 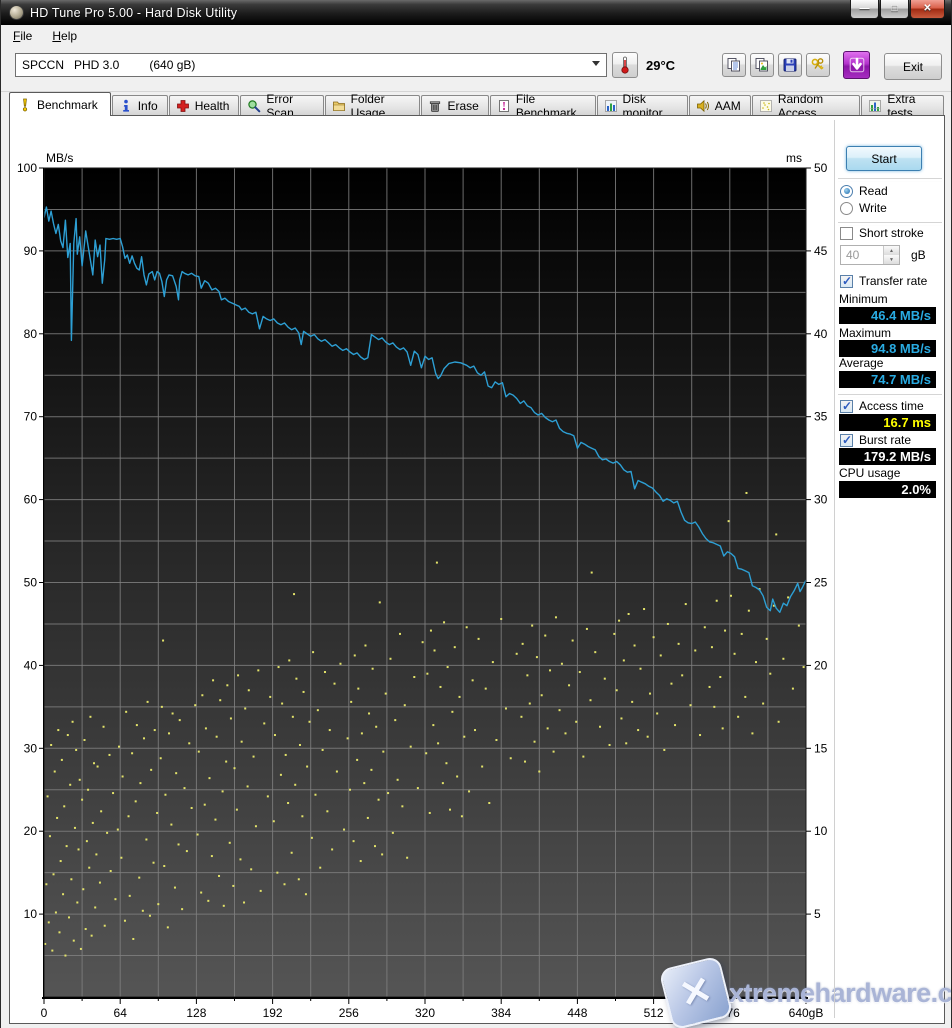 What do you see at coordinates (821, 748) in the screenshot?
I see `svg-text: 15` at bounding box center [821, 748].